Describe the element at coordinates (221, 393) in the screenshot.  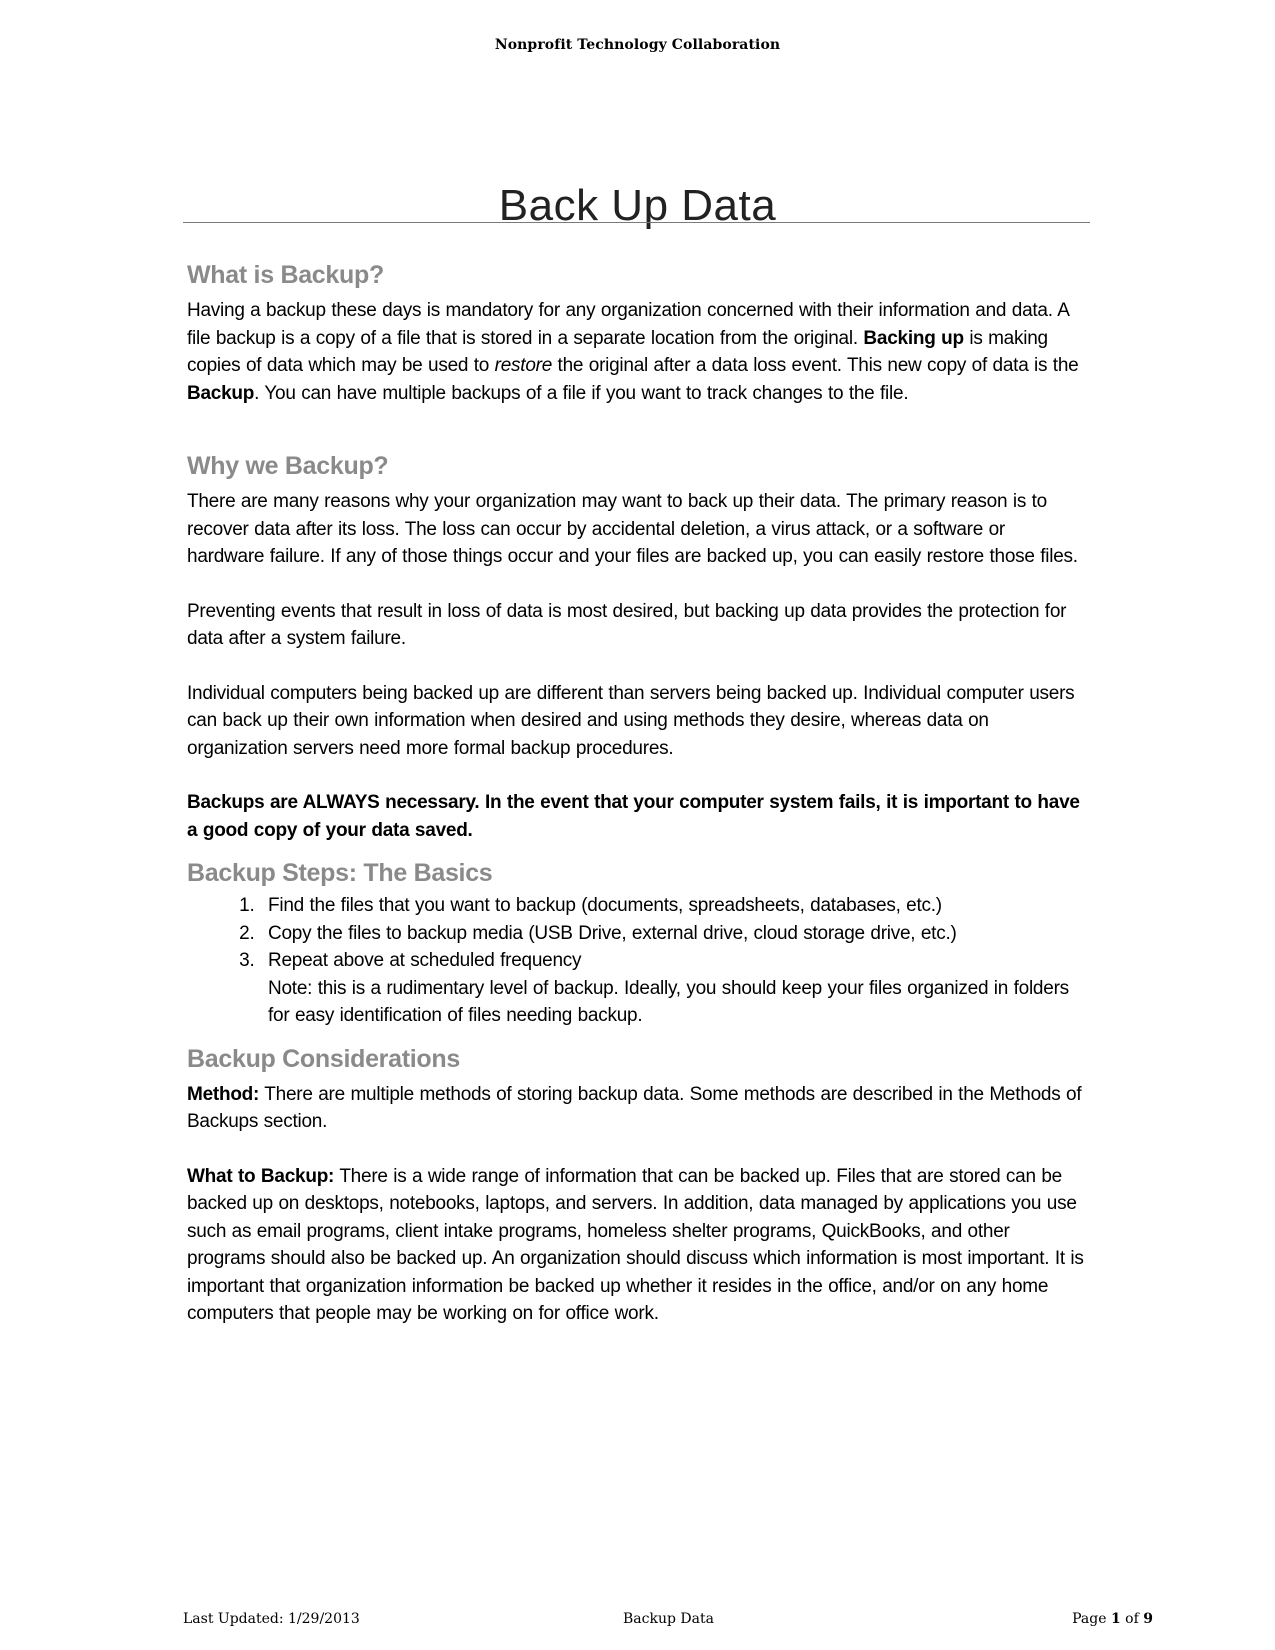
I see `bold-term: Backup` at that location.